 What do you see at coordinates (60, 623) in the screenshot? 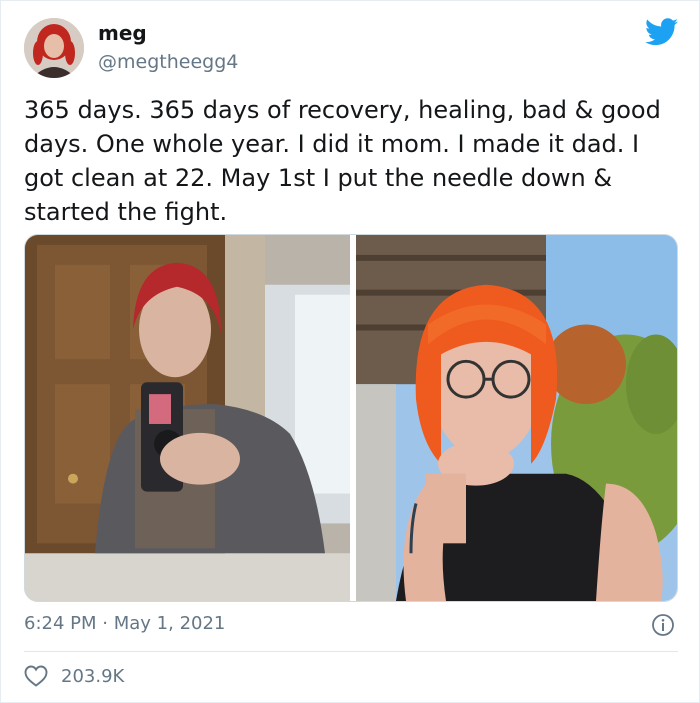
I see `tweet-time: 6:24 PM` at bounding box center [60, 623].